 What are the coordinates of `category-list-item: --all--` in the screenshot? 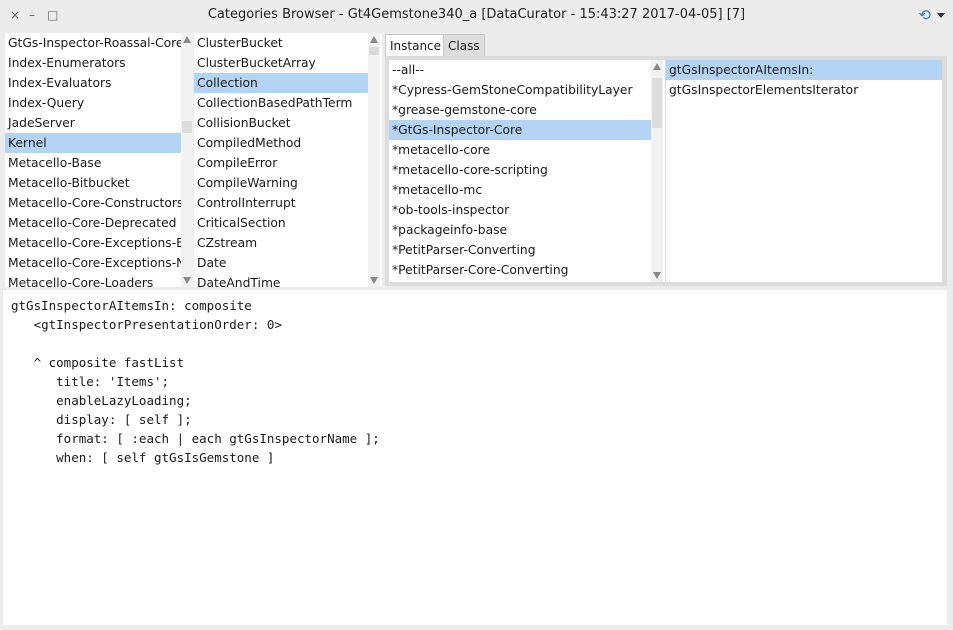 It's located at (520, 70).